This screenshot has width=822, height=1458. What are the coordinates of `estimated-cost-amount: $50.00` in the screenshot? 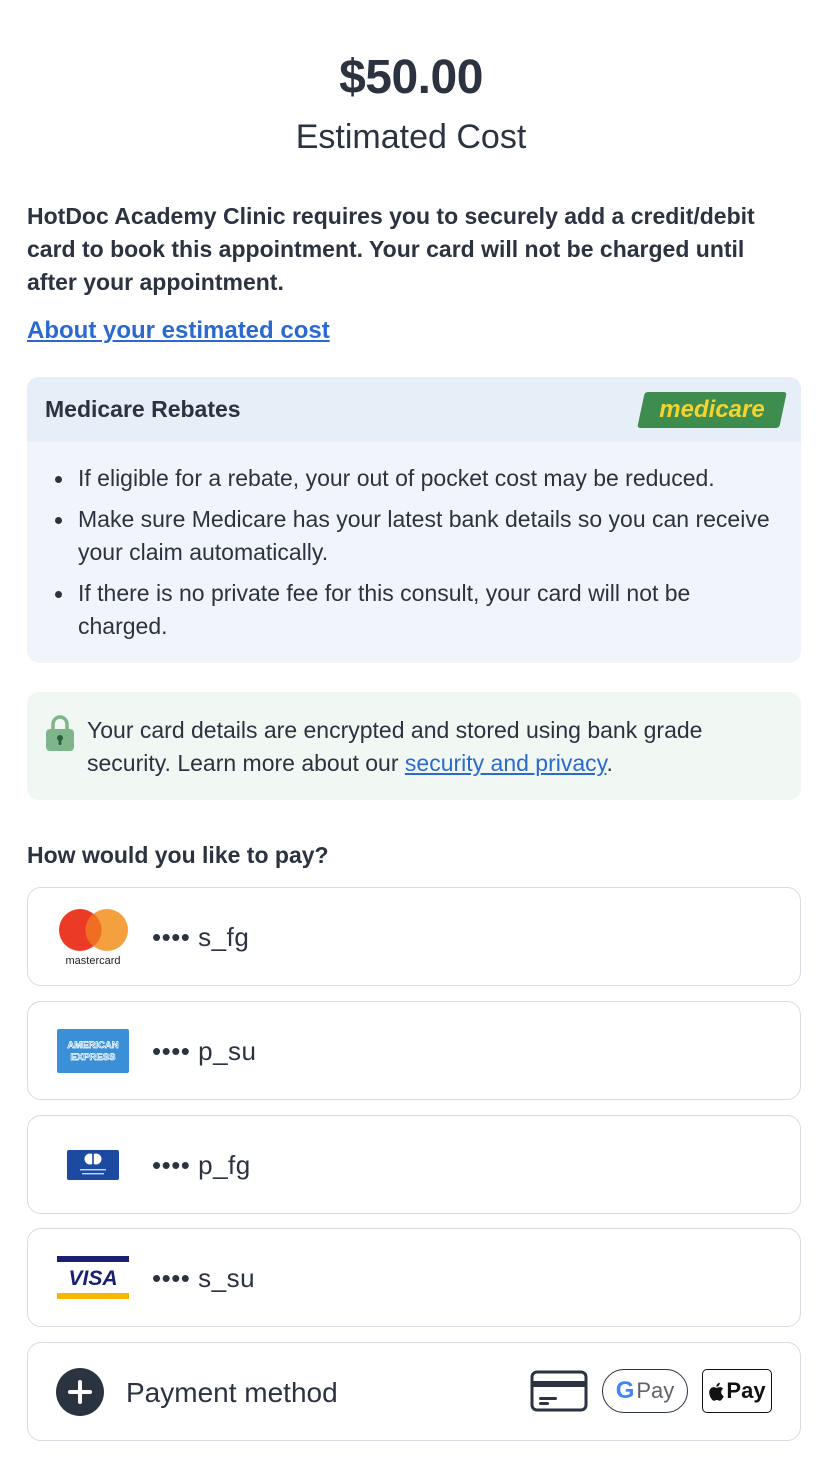 It's located at (411, 77).